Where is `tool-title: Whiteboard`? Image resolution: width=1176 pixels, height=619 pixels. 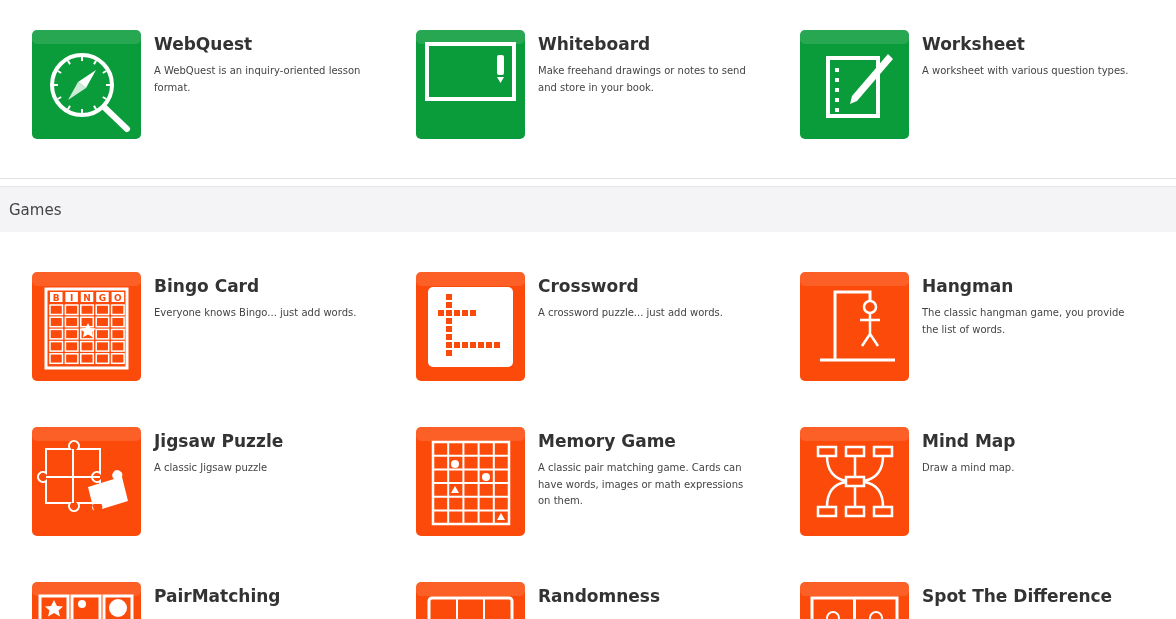
tool-title: Whiteboard is located at coordinates (645, 44).